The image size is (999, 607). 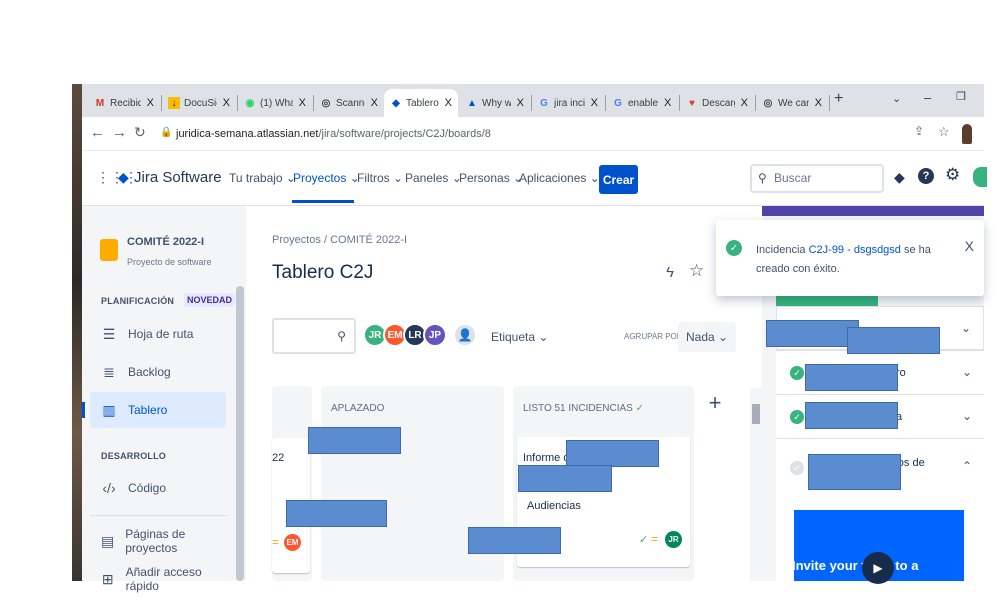 What do you see at coordinates (199, 103) in the screenshot?
I see `browser-tab: ↓ DocuSig X` at bounding box center [199, 103].